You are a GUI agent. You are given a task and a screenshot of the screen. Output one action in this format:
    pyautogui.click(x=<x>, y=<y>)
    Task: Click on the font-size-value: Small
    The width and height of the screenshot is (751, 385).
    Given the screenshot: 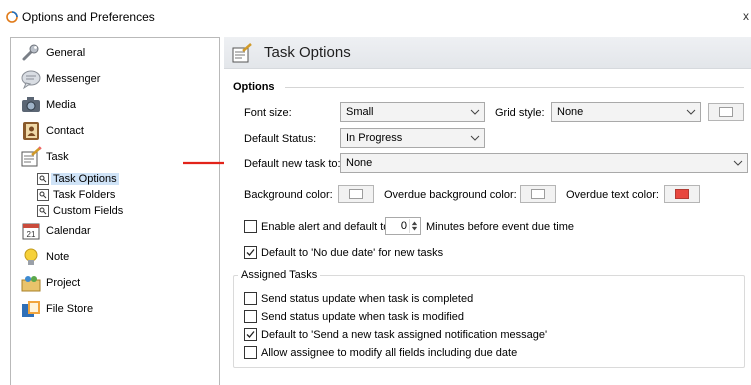 What is the action you would take?
    pyautogui.click(x=360, y=112)
    